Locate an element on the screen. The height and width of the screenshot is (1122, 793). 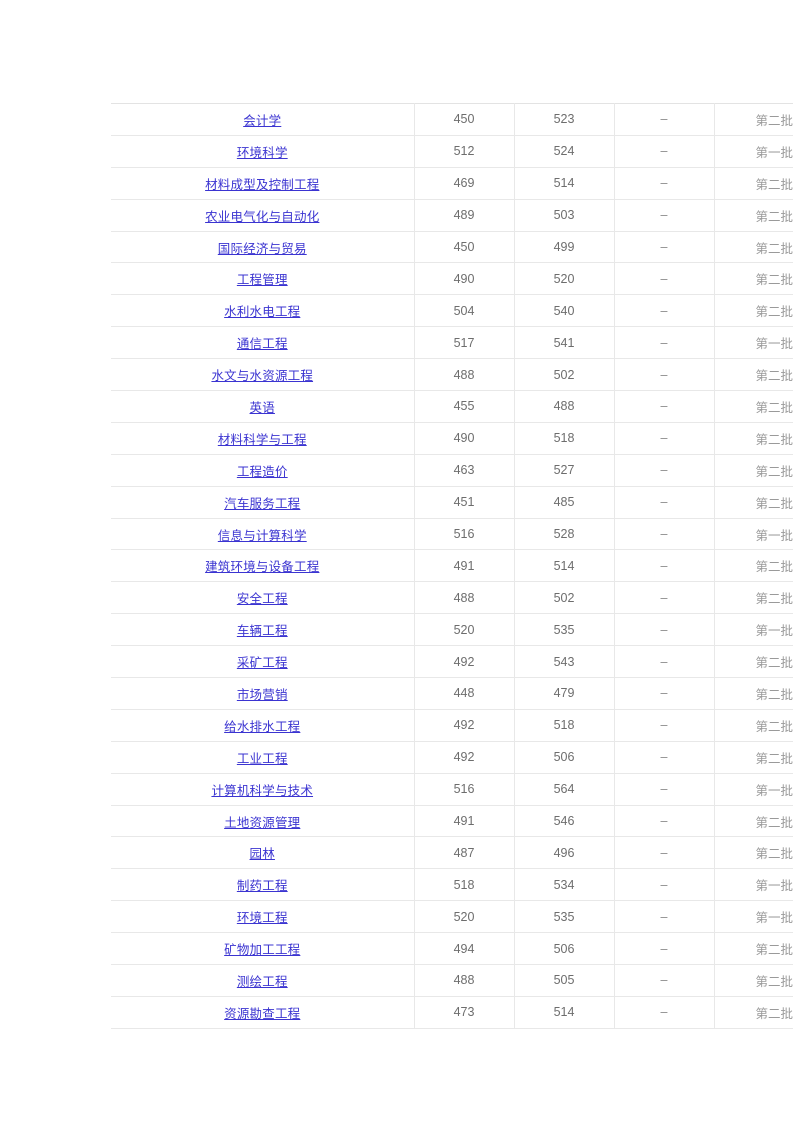
major-name-cell: 采矿工程 is located at coordinates (262, 662).